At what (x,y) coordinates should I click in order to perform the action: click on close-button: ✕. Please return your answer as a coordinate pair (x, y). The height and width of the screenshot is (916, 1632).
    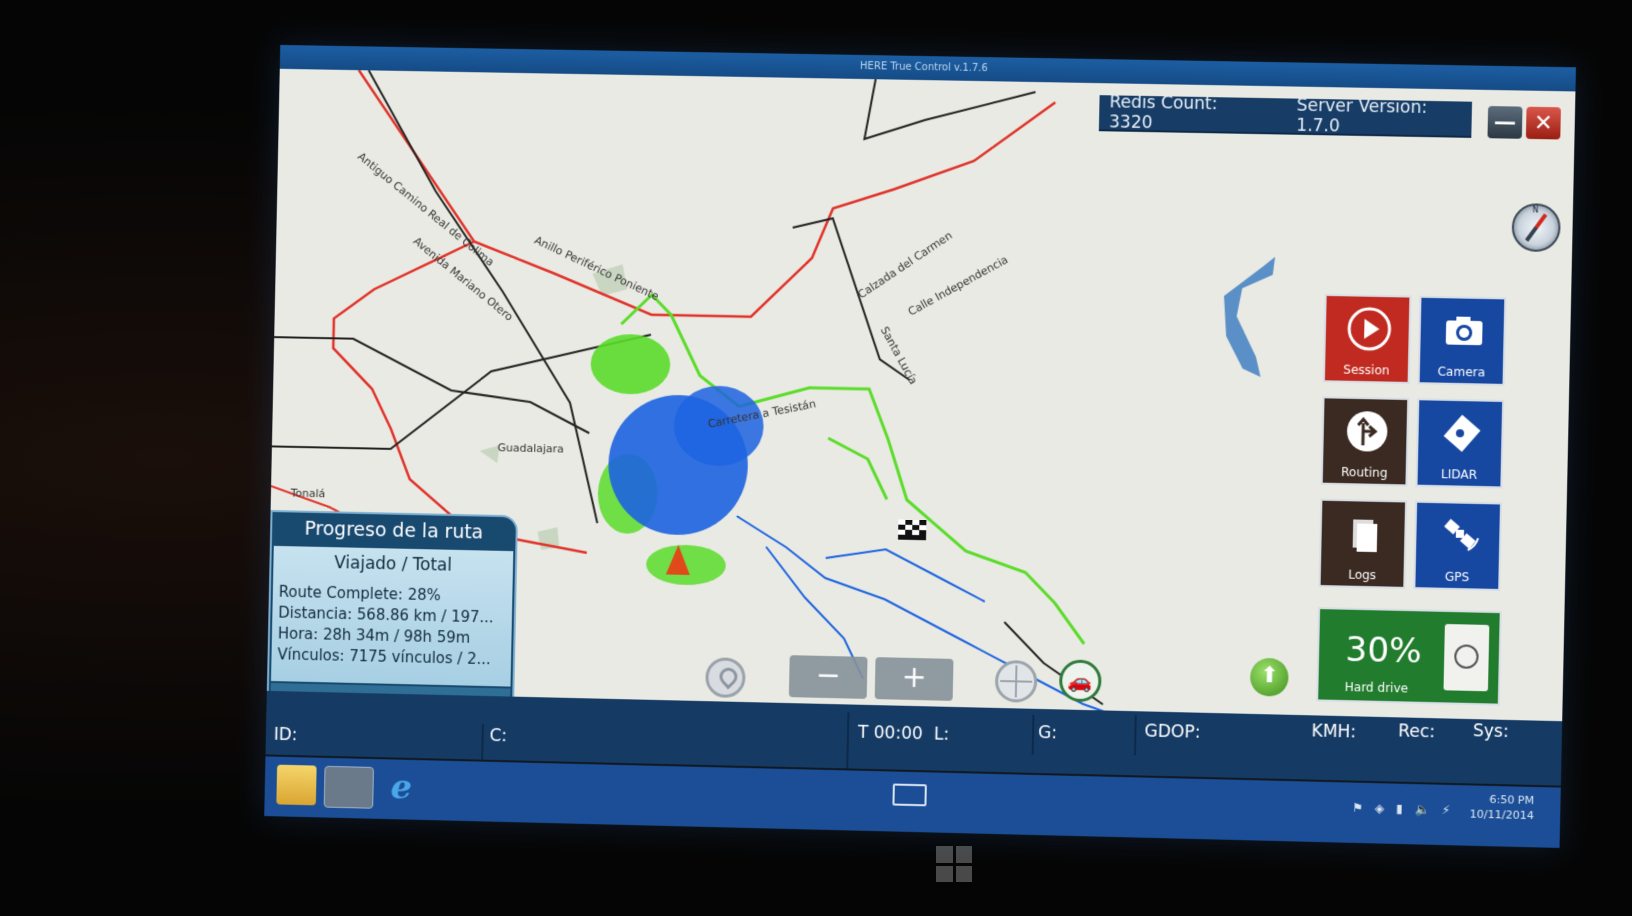
    Looking at the image, I should click on (1543, 123).